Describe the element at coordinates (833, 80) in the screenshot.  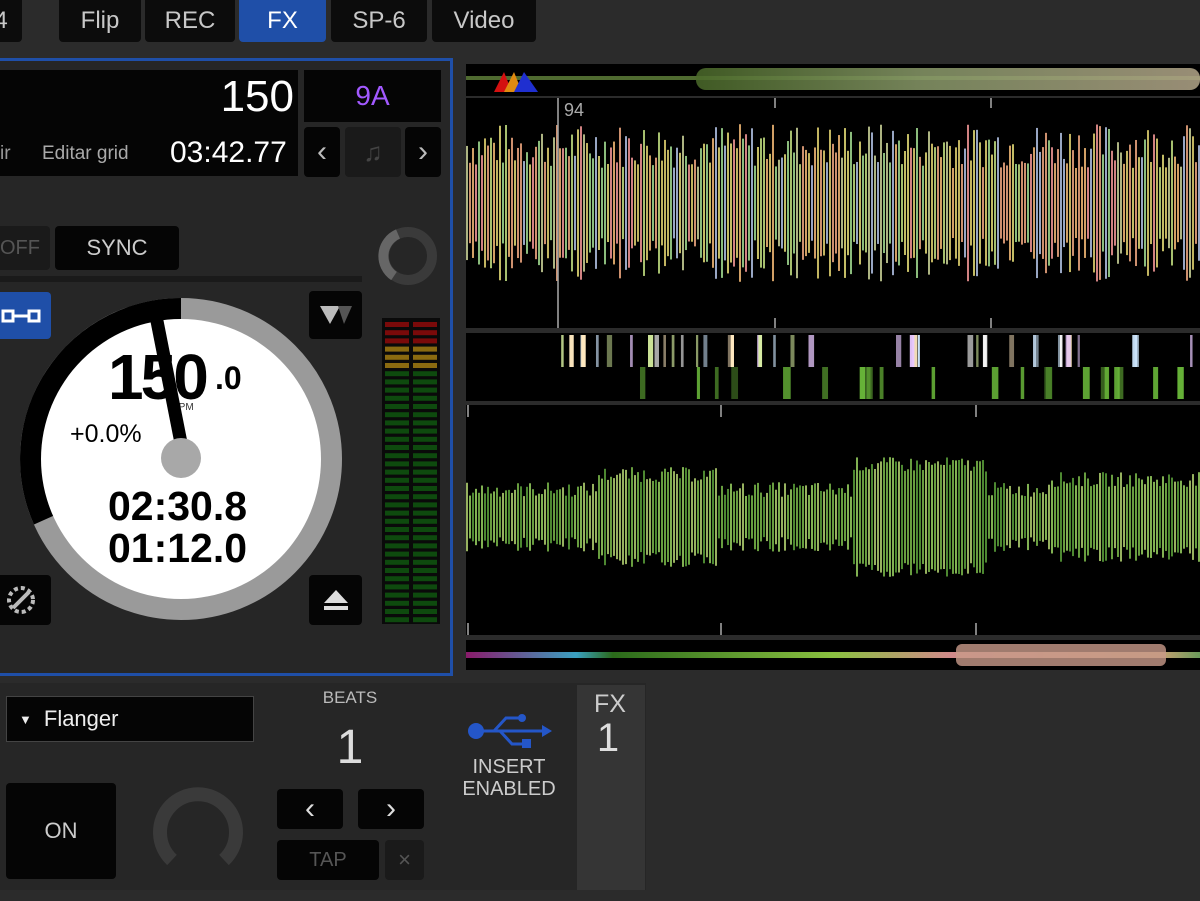
I see `overview-waveform` at that location.